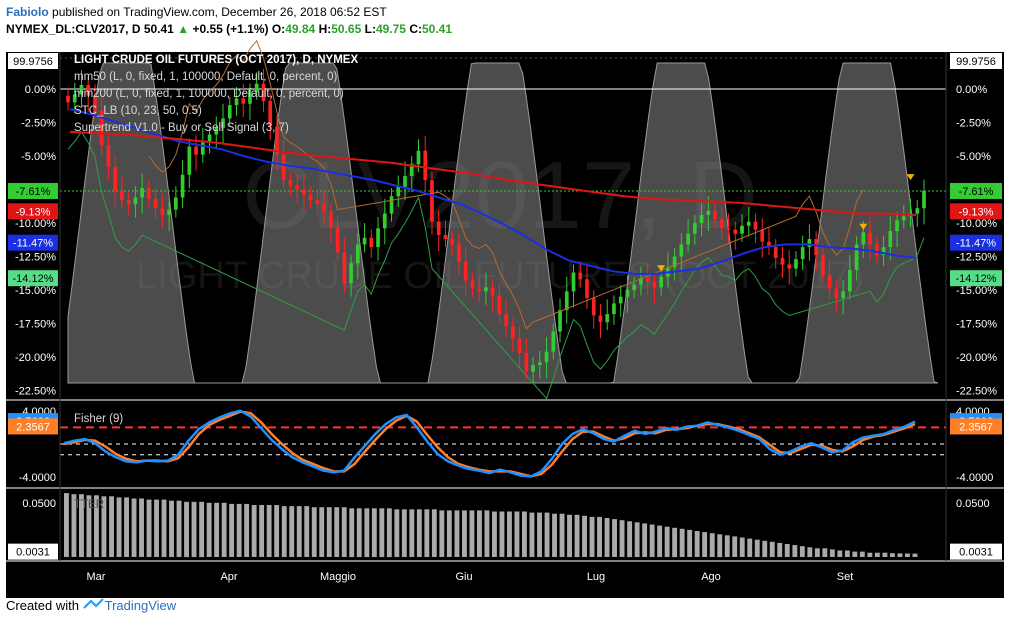 The width and height of the screenshot is (1011, 624). I want to click on legend-tter: TTER, so click(89, 505).